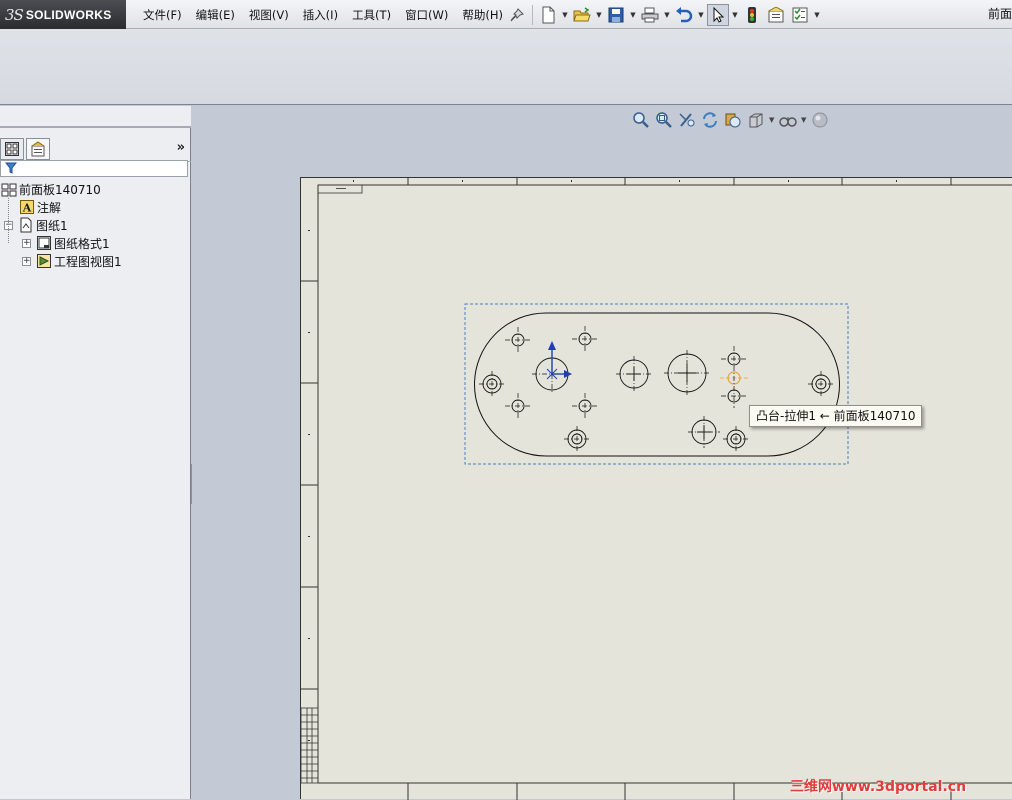  Describe the element at coordinates (95, 117) in the screenshot. I see `panel-header-strip` at that location.